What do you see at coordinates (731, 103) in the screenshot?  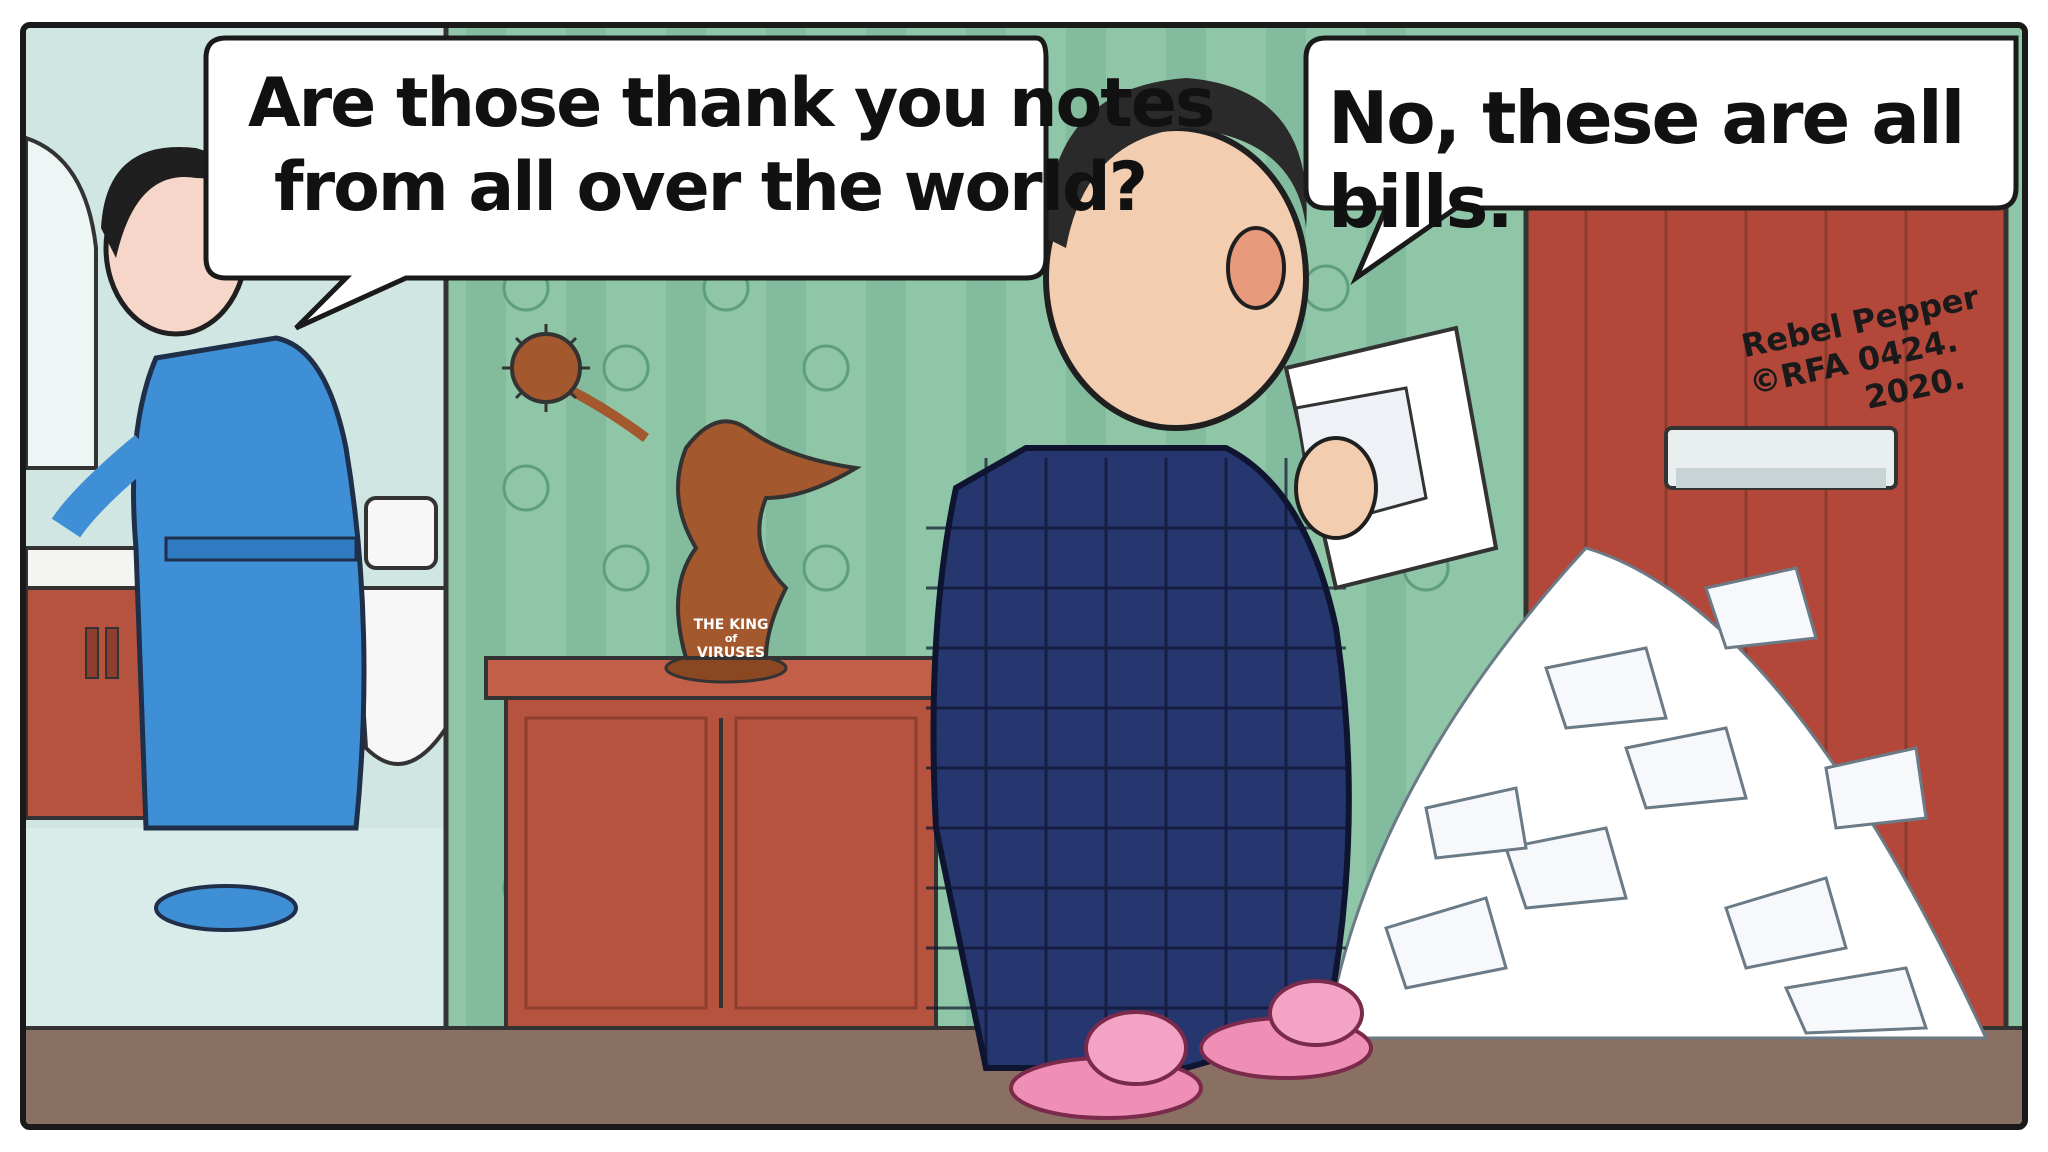 I see `wife-speech-line-1: Are those thank you notes` at bounding box center [731, 103].